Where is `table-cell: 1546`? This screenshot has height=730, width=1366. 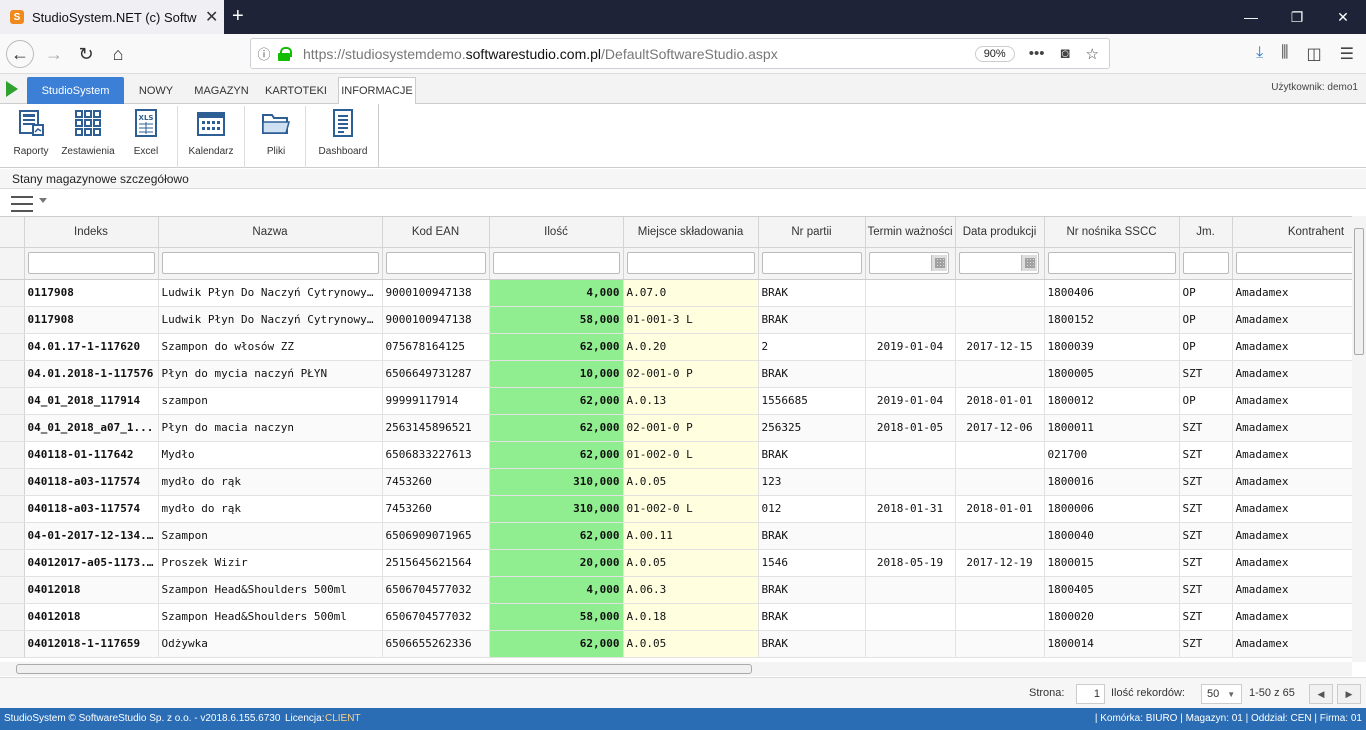 table-cell: 1546 is located at coordinates (812, 563).